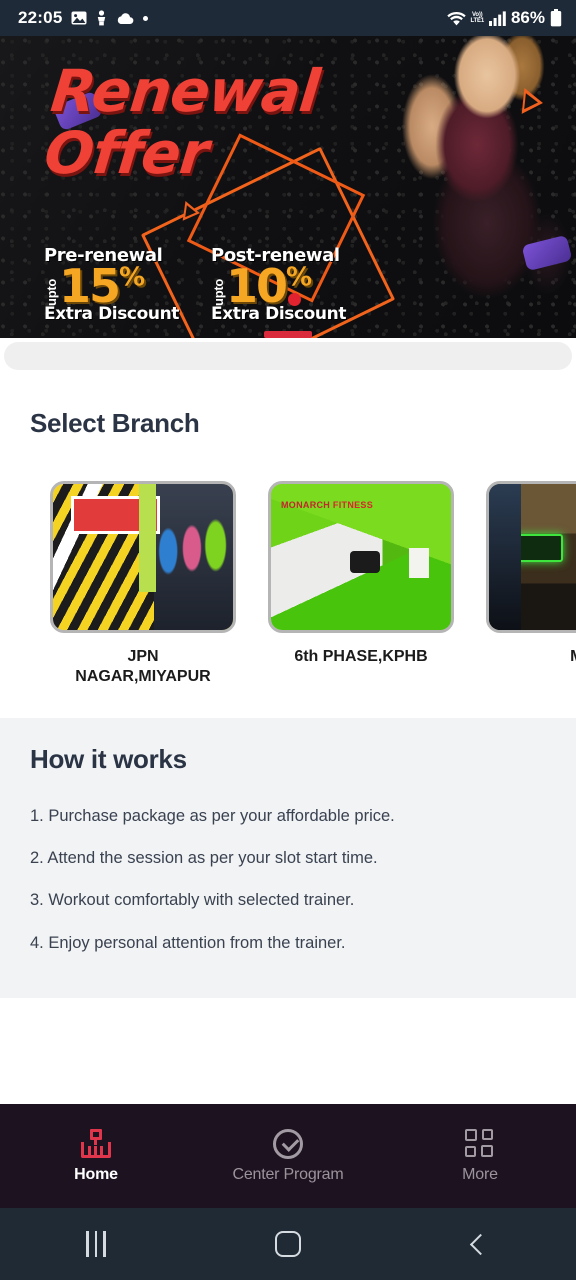 The width and height of the screenshot is (576, 1280). I want to click on volte-icon: Vo)) LTE1, so click(477, 18).